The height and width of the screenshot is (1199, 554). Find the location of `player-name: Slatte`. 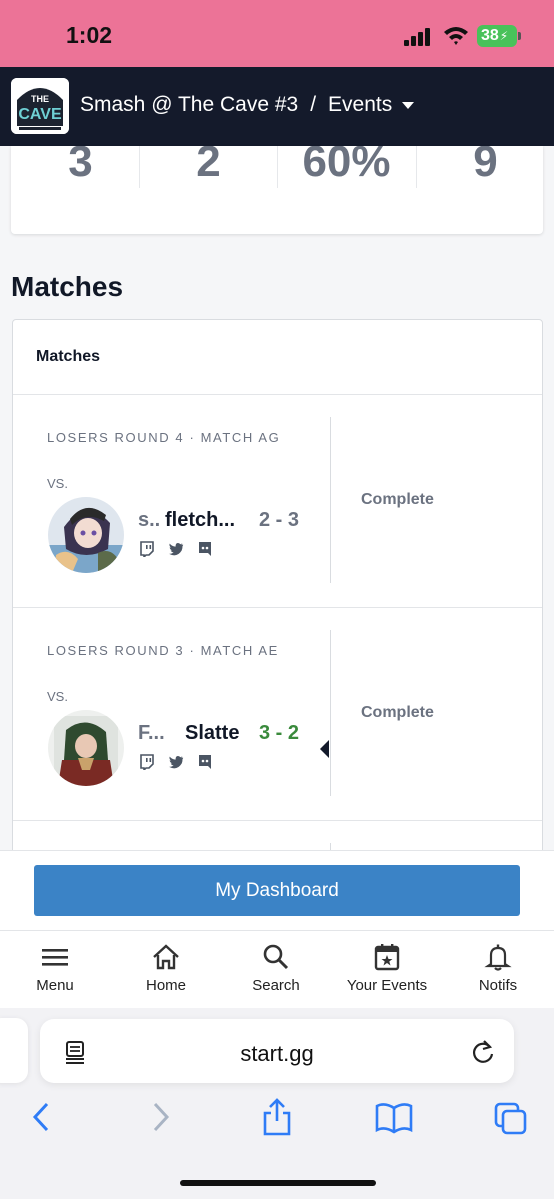

player-name: Slatte is located at coordinates (212, 733).